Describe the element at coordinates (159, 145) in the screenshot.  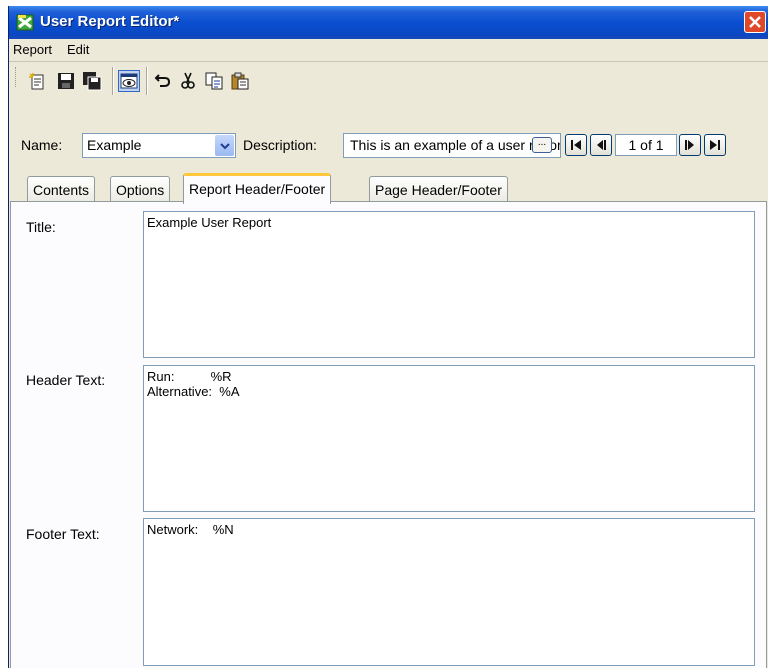
I see `name-combo: Example` at that location.